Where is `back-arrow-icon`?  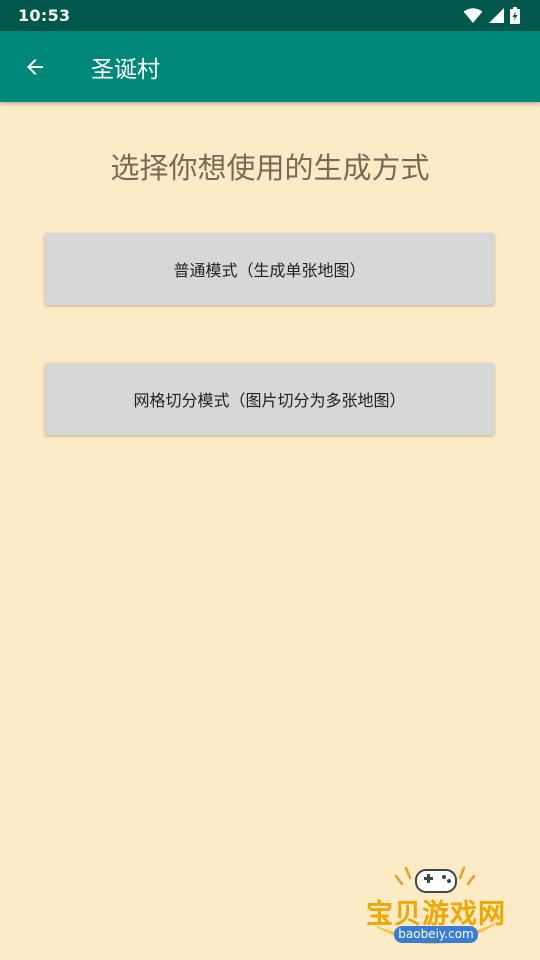
back-arrow-icon is located at coordinates (35, 66).